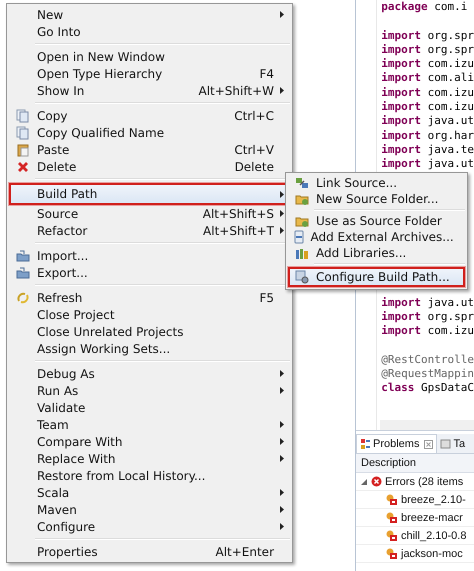  What do you see at coordinates (149, 390) in the screenshot?
I see `menu-item: Run As` at bounding box center [149, 390].